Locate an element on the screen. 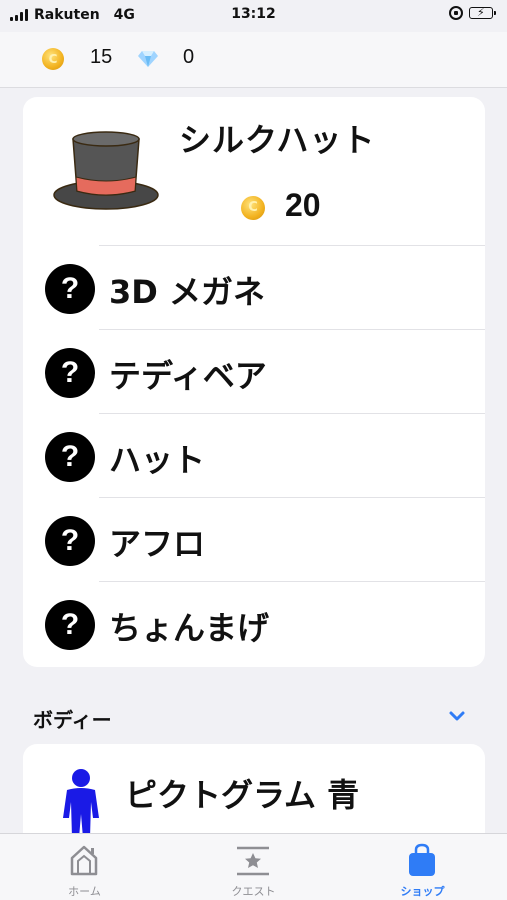 This screenshot has height=900, width=507. status-right: ⚡ is located at coordinates (472, 13).